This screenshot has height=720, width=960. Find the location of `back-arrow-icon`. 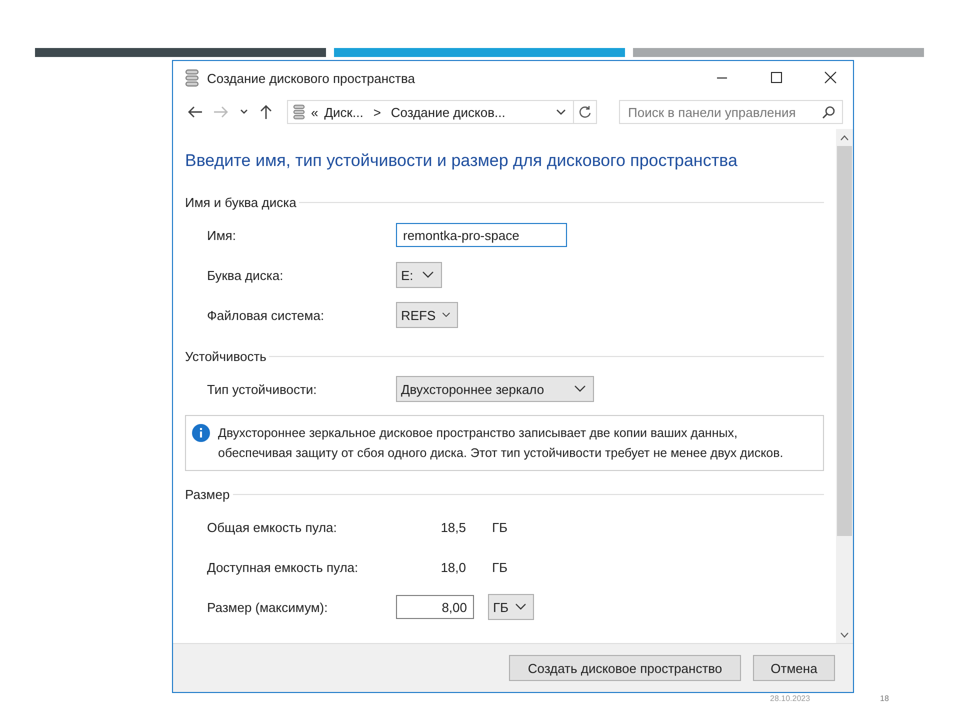

back-arrow-icon is located at coordinates (195, 112).